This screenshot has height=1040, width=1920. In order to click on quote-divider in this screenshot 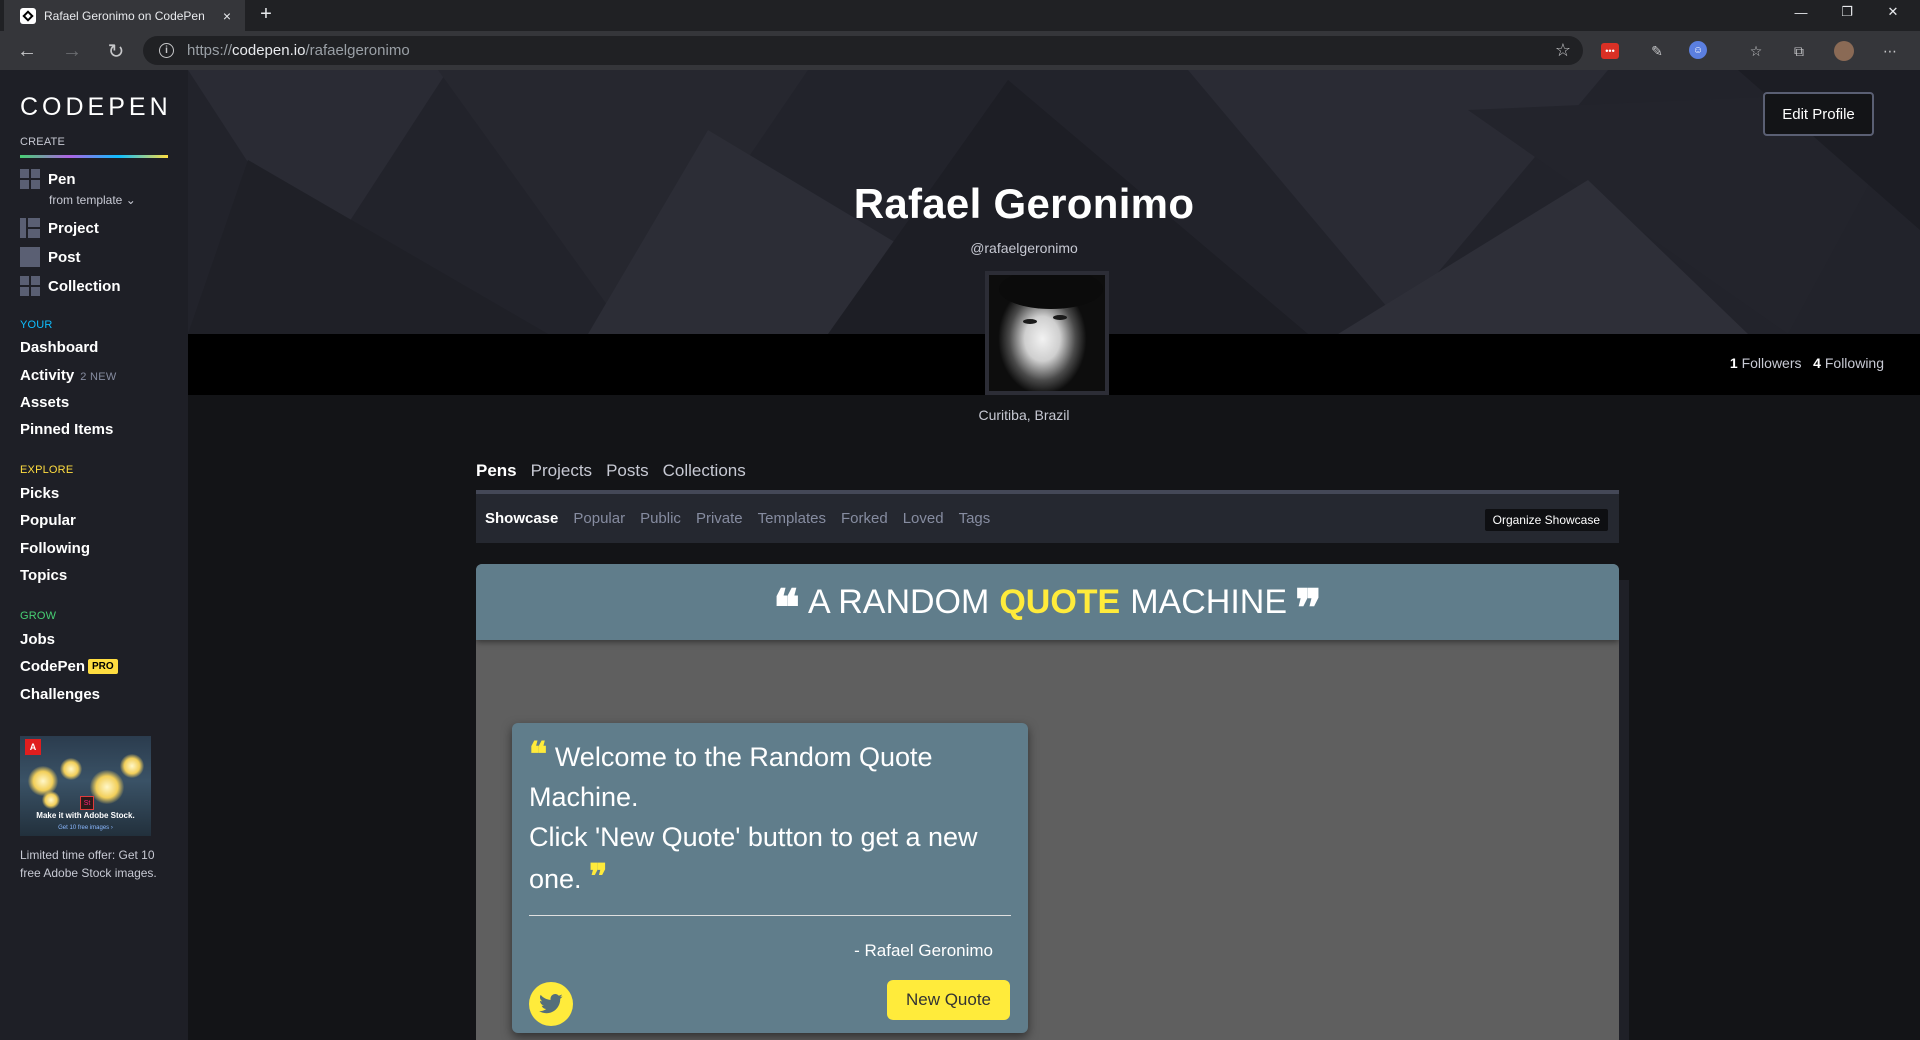, I will do `click(770, 915)`.